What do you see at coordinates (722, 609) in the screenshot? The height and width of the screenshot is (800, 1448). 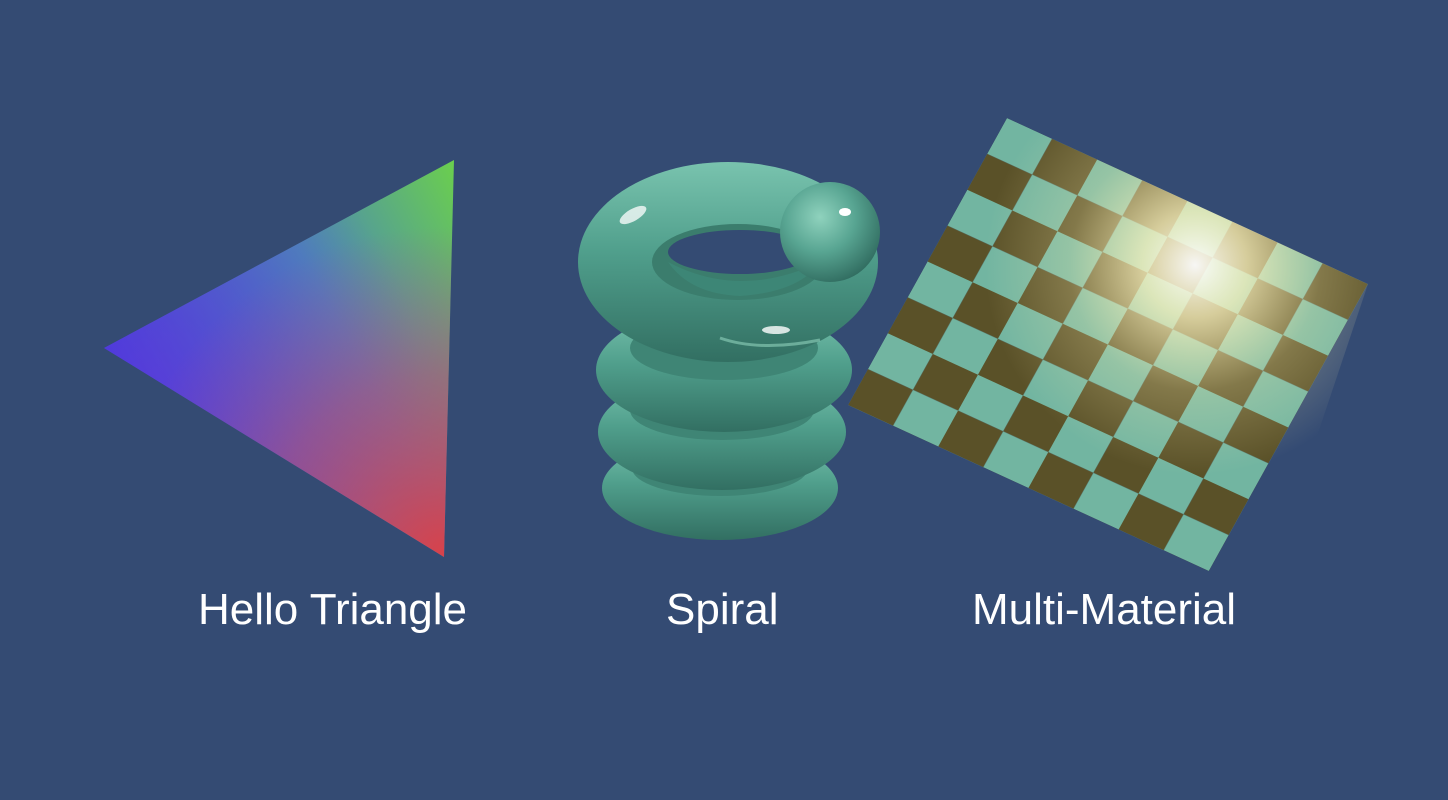 I see `spiral-label: Spiral` at bounding box center [722, 609].